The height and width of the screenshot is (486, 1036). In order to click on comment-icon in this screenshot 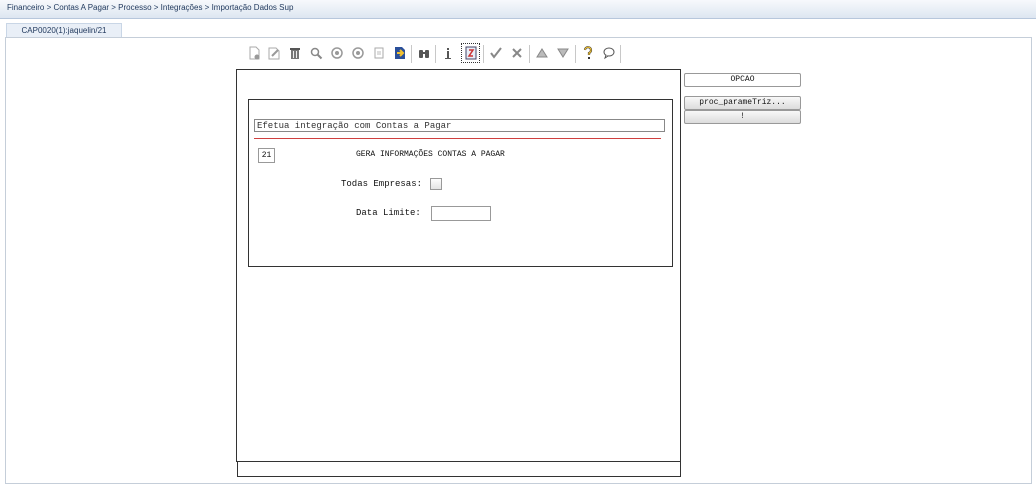, I will do `click(609, 53)`.